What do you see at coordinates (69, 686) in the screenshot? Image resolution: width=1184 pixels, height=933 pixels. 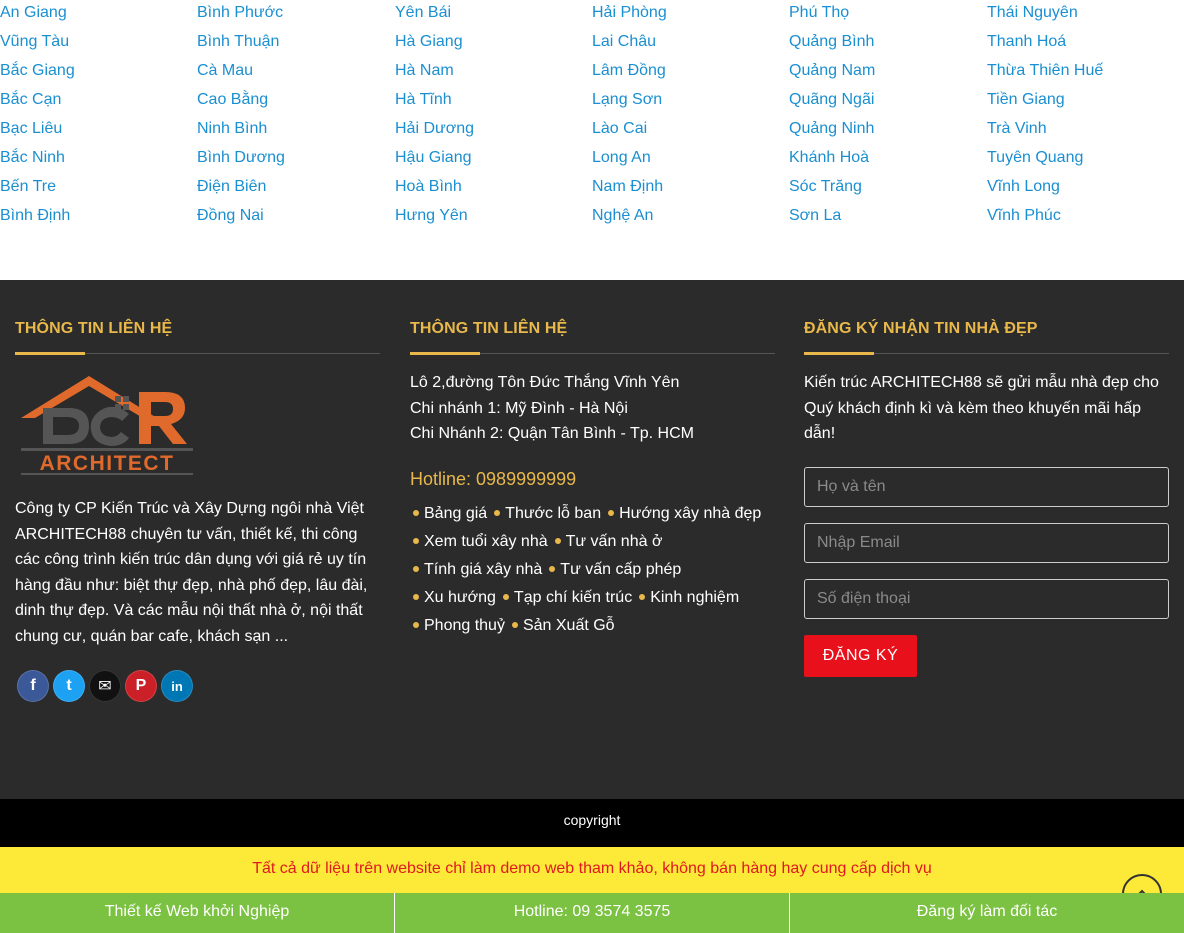 I see `twitter-icon: t` at bounding box center [69, 686].